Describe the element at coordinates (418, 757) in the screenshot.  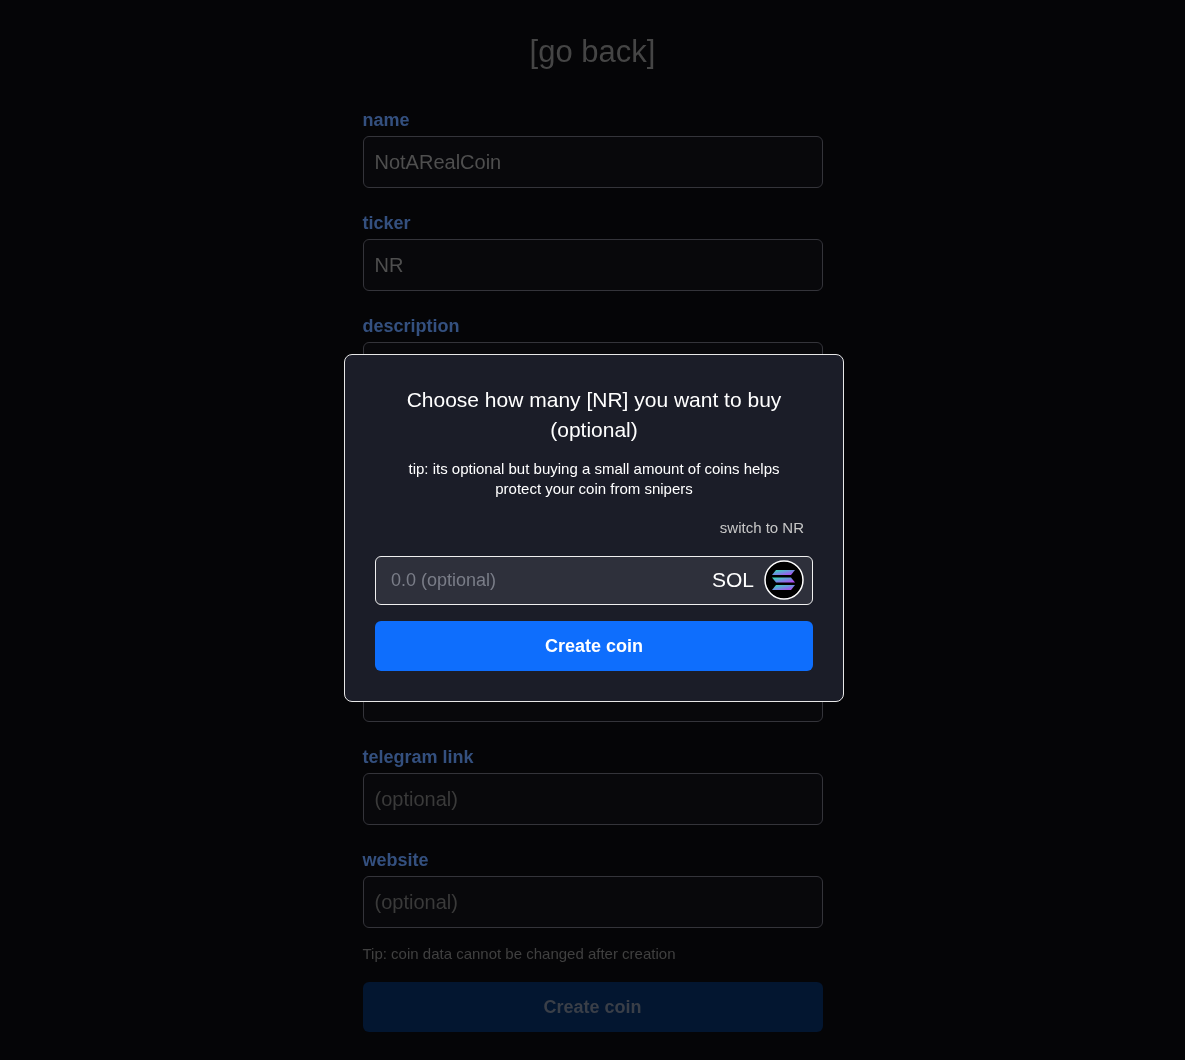
I see `field-label: telegram link` at that location.